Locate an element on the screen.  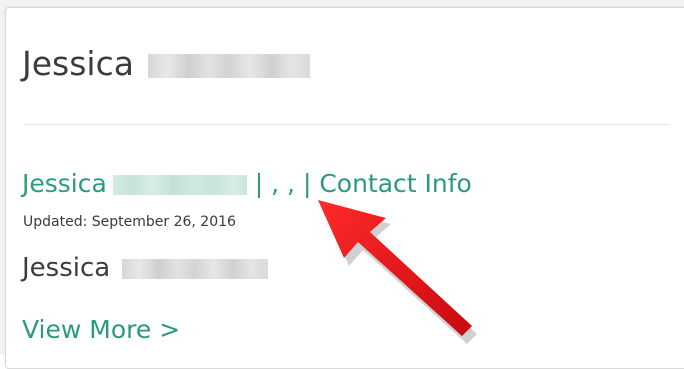
redacted-last-name is located at coordinates (229, 65).